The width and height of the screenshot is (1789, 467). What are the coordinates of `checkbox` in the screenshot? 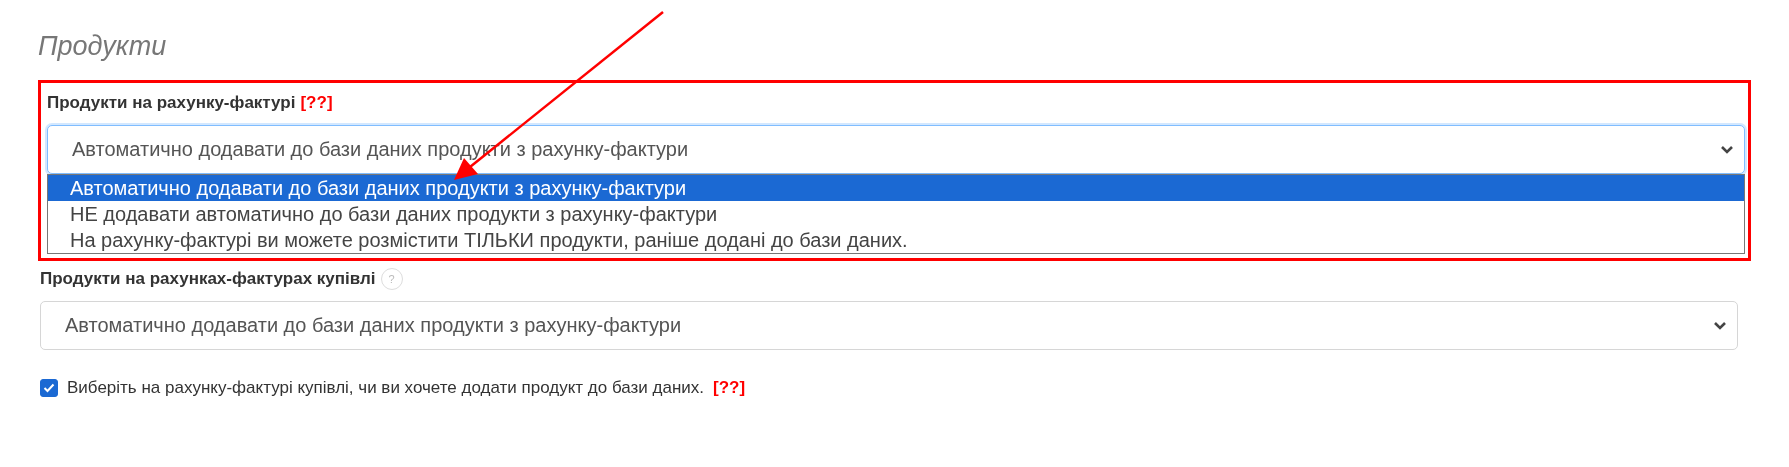 It's located at (49, 388).